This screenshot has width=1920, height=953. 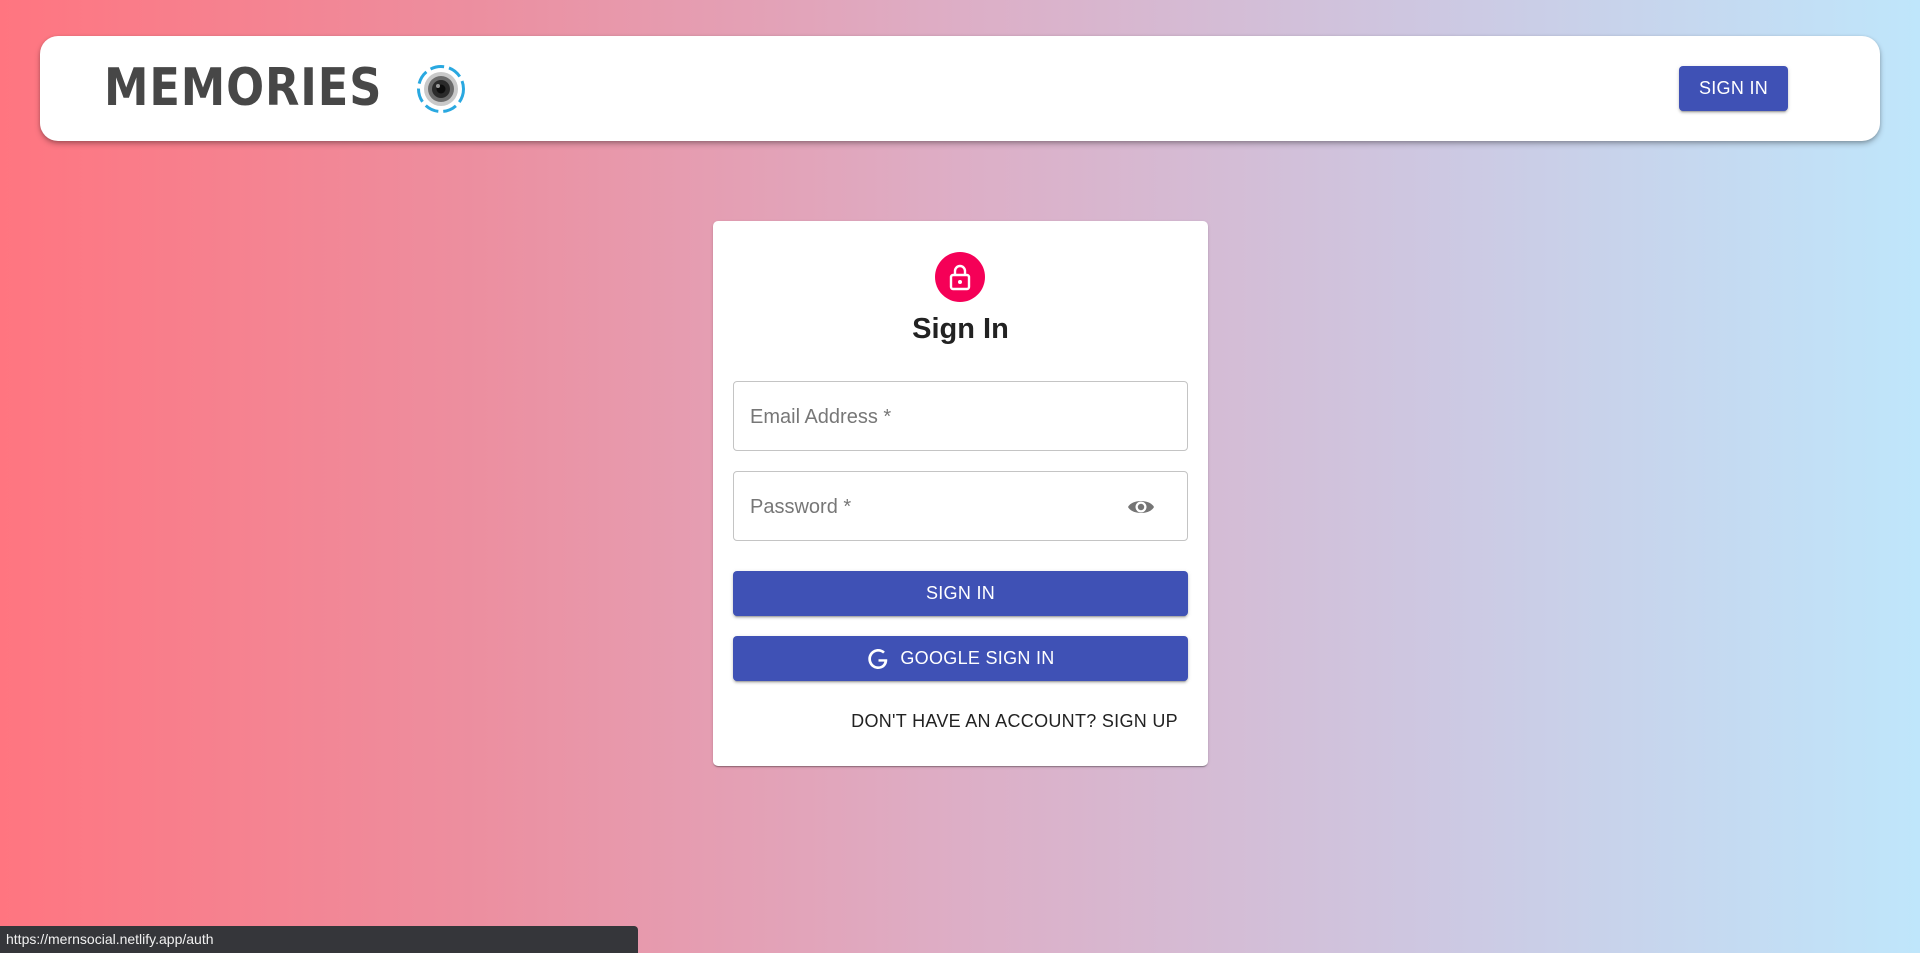 I want to click on eye-icon, so click(x=1141, y=507).